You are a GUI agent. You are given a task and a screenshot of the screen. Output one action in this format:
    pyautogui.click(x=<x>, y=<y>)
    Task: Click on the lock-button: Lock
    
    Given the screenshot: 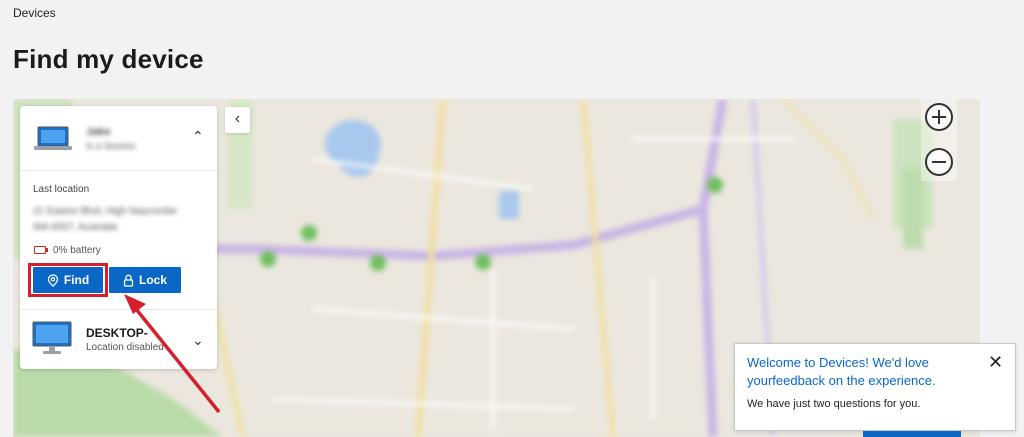 What is the action you would take?
    pyautogui.click(x=145, y=280)
    